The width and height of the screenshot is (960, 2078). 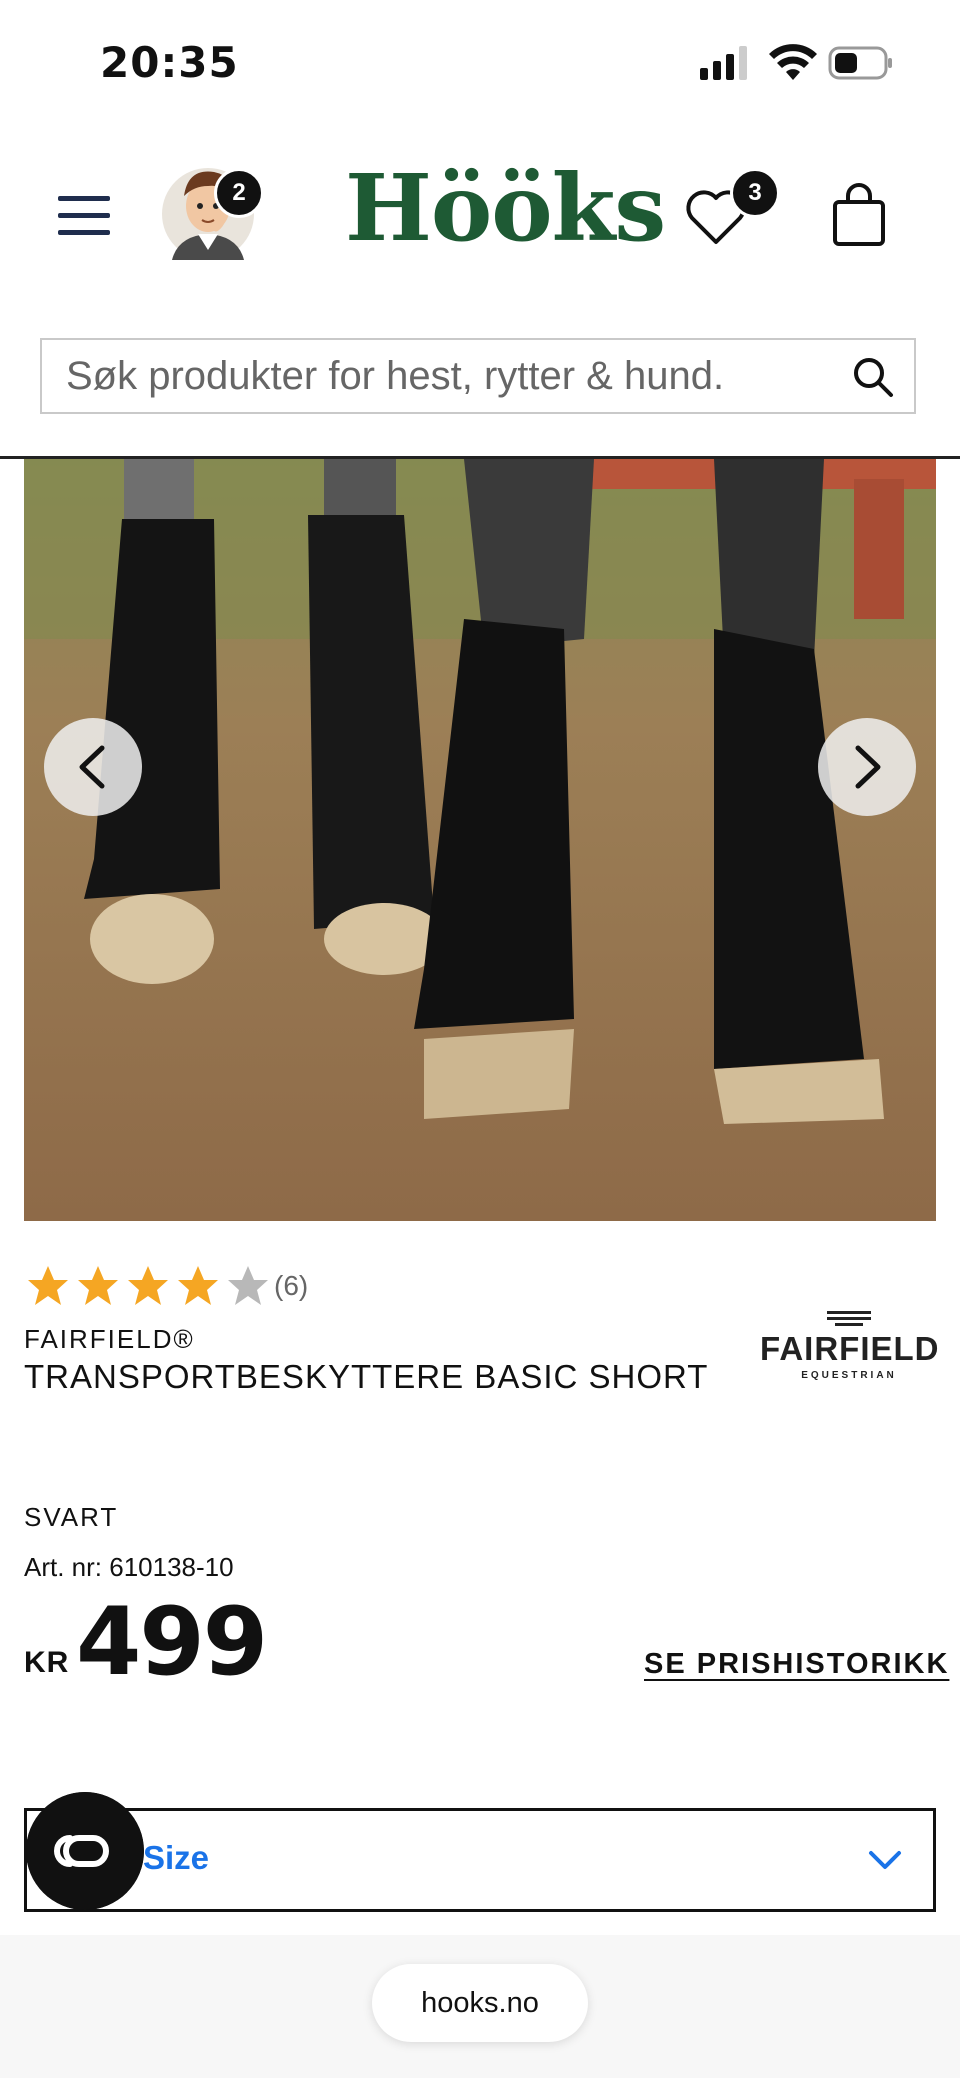 I want to click on brand-logo: FAIRFIELD EQUESTRIAN, so click(x=850, y=1347).